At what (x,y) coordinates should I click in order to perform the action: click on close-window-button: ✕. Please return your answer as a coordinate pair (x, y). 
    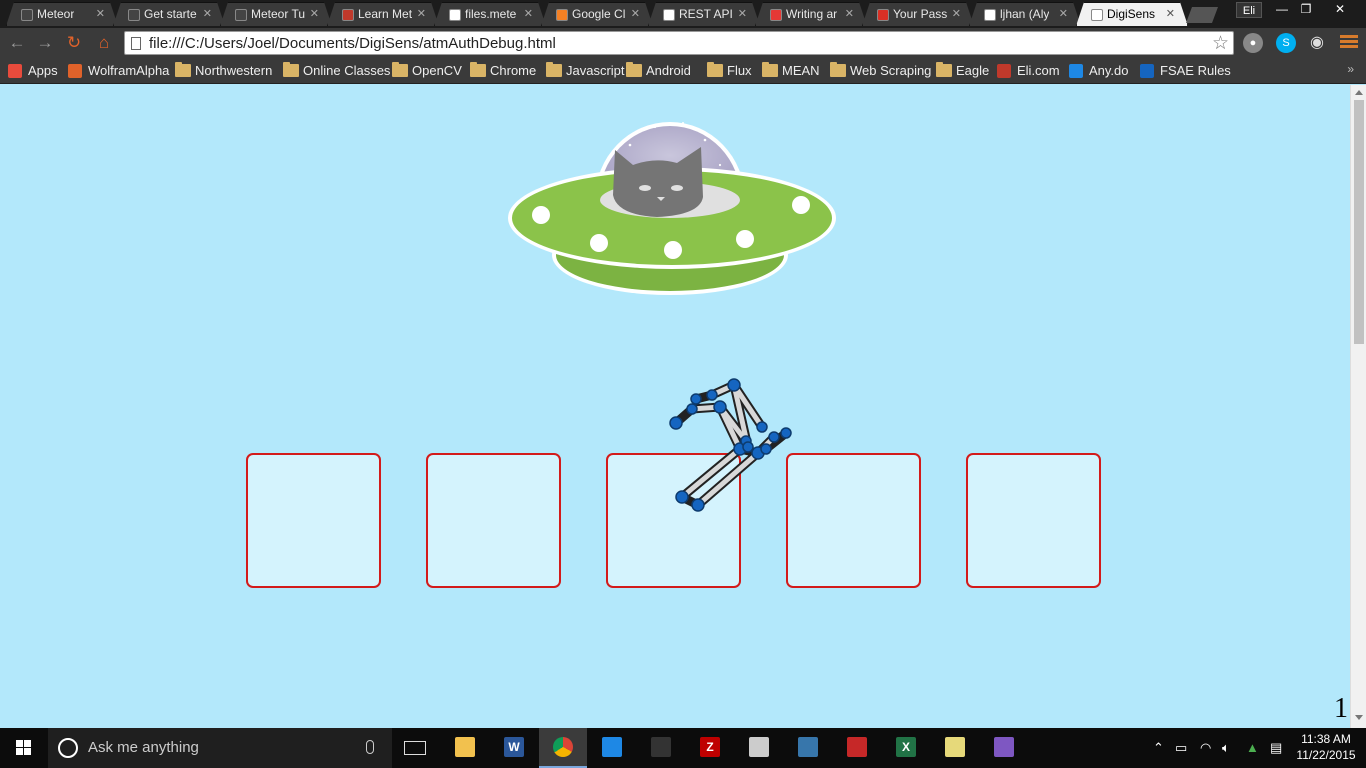
    Looking at the image, I should click on (1340, 9).